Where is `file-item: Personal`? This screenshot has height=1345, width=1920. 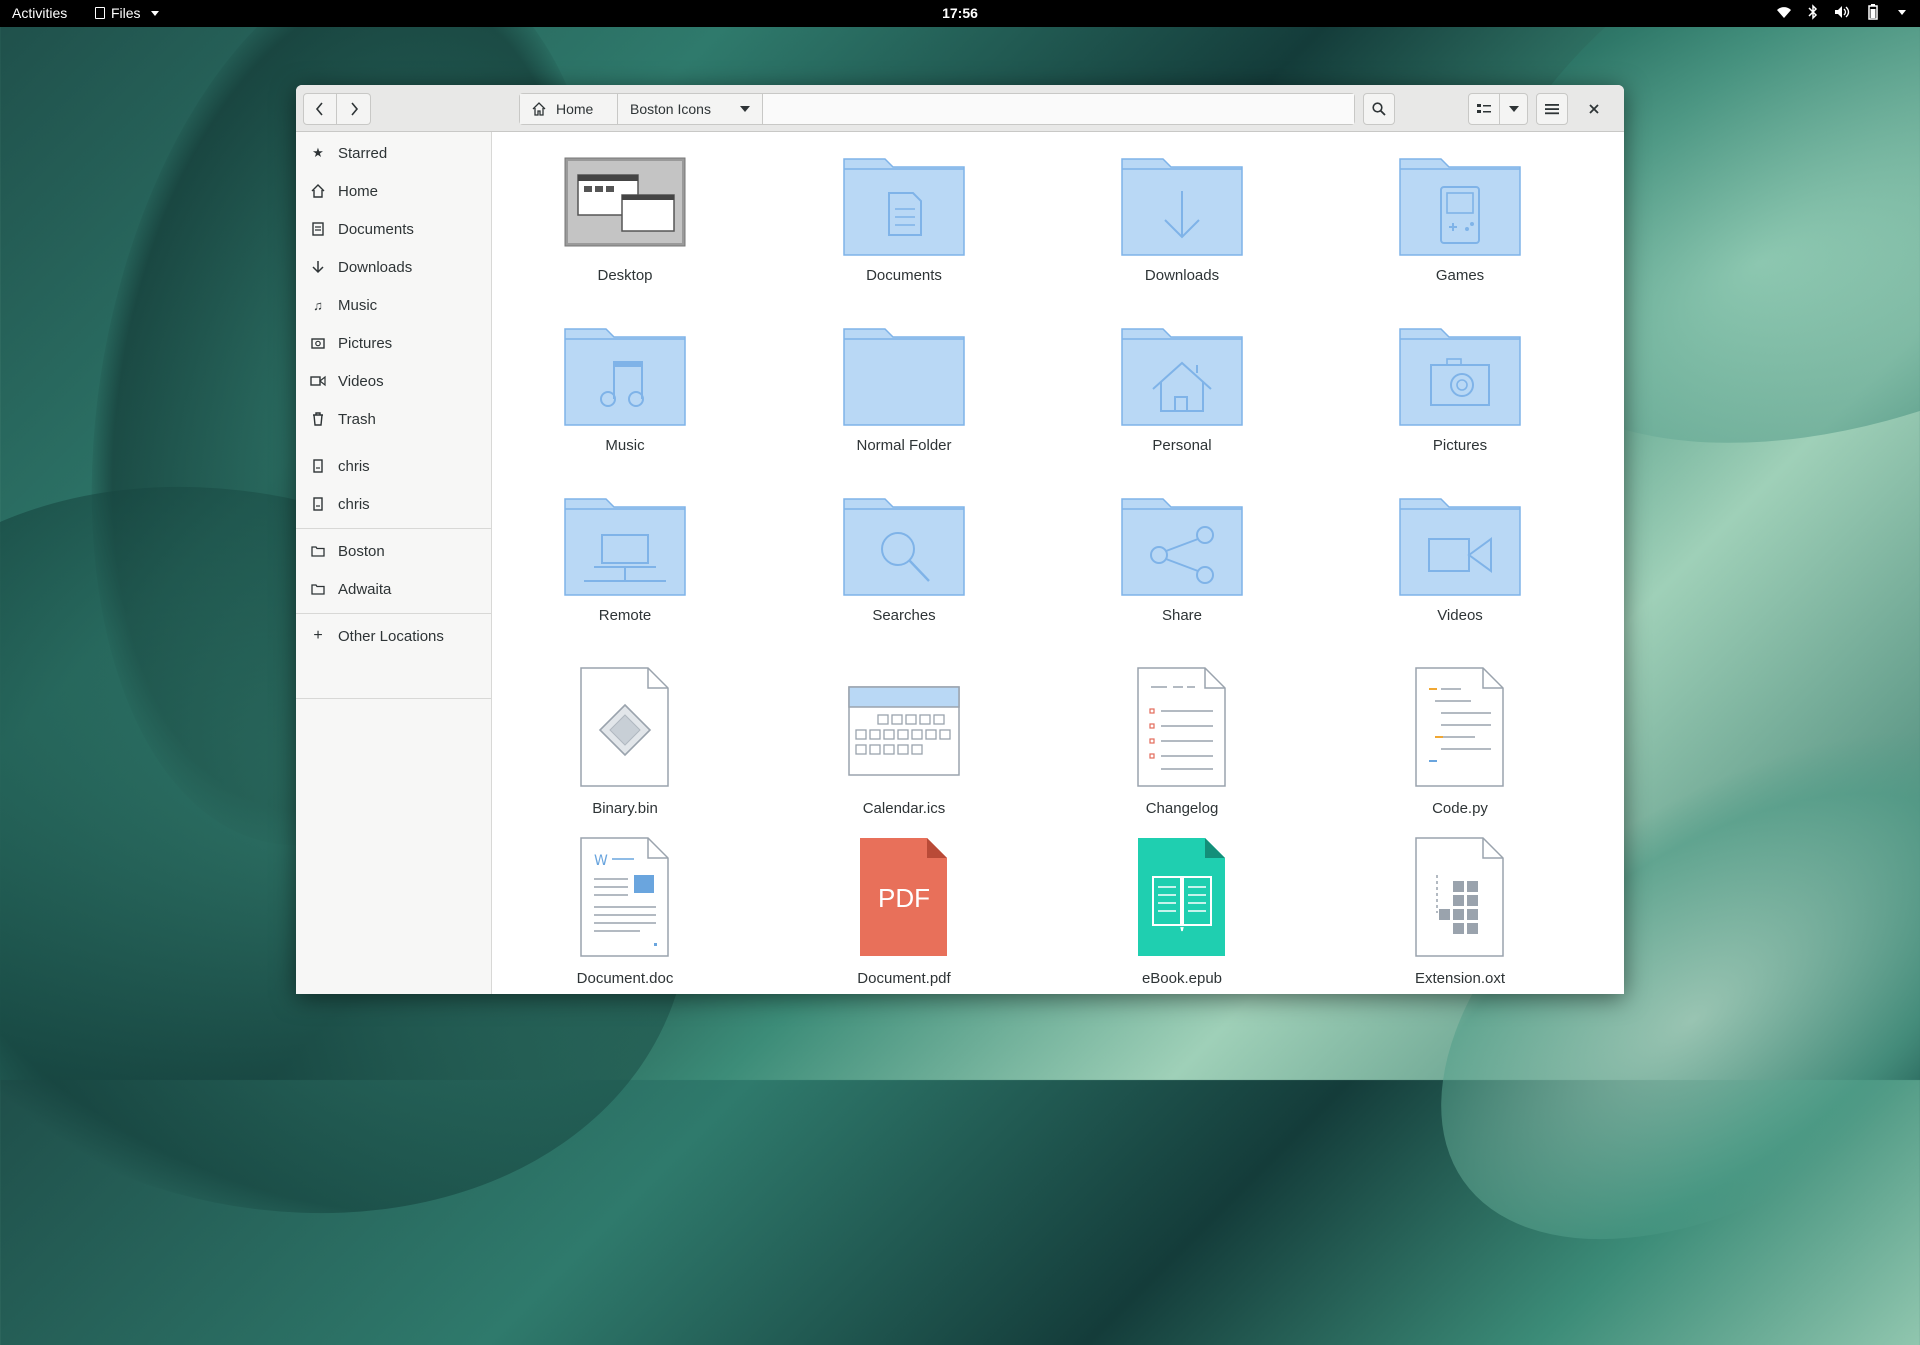
file-item: Personal is located at coordinates (1182, 407).